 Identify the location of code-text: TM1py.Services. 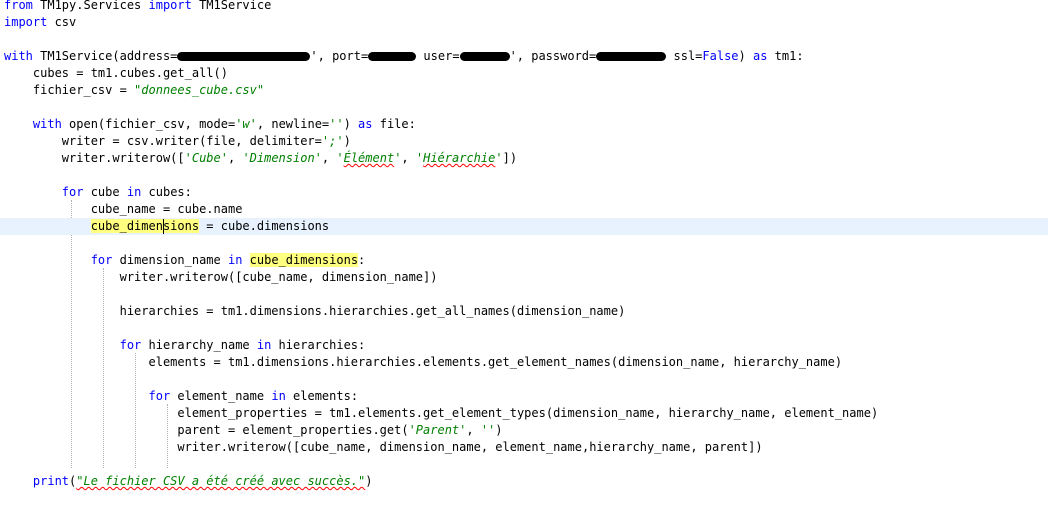
(90, 6).